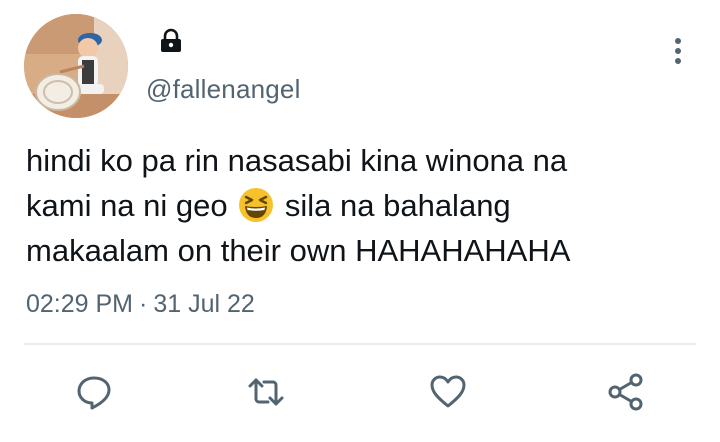 Image resolution: width=720 pixels, height=442 pixels. I want to click on tweet-time: 02:29 PM, so click(80, 304).